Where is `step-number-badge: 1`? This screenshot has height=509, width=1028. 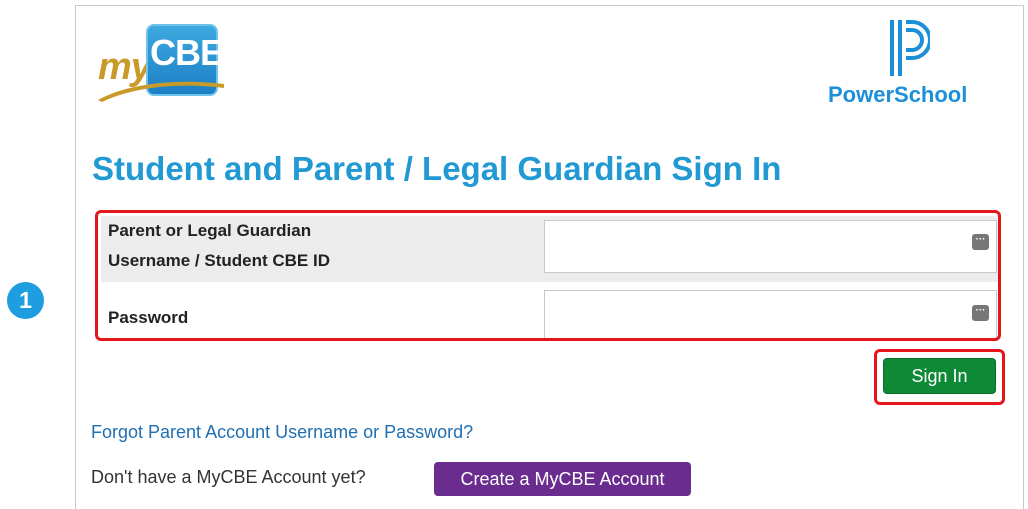 step-number-badge: 1 is located at coordinates (25, 300).